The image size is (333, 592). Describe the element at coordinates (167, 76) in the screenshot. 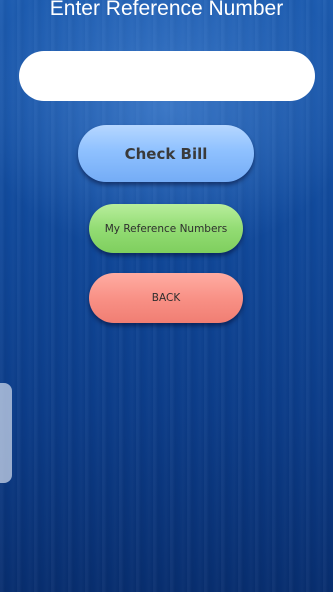

I see `reference-number-input` at that location.